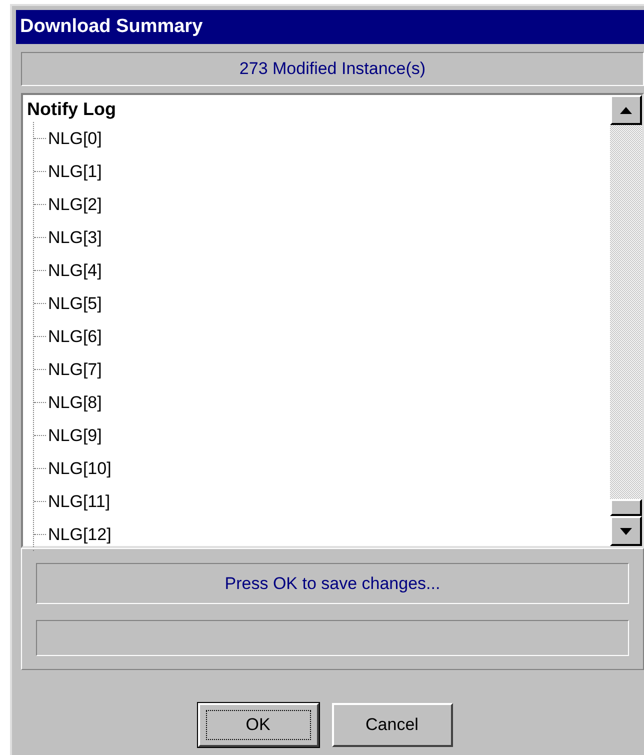  Describe the element at coordinates (75, 403) in the screenshot. I see `tree-item: NLG[8]` at that location.